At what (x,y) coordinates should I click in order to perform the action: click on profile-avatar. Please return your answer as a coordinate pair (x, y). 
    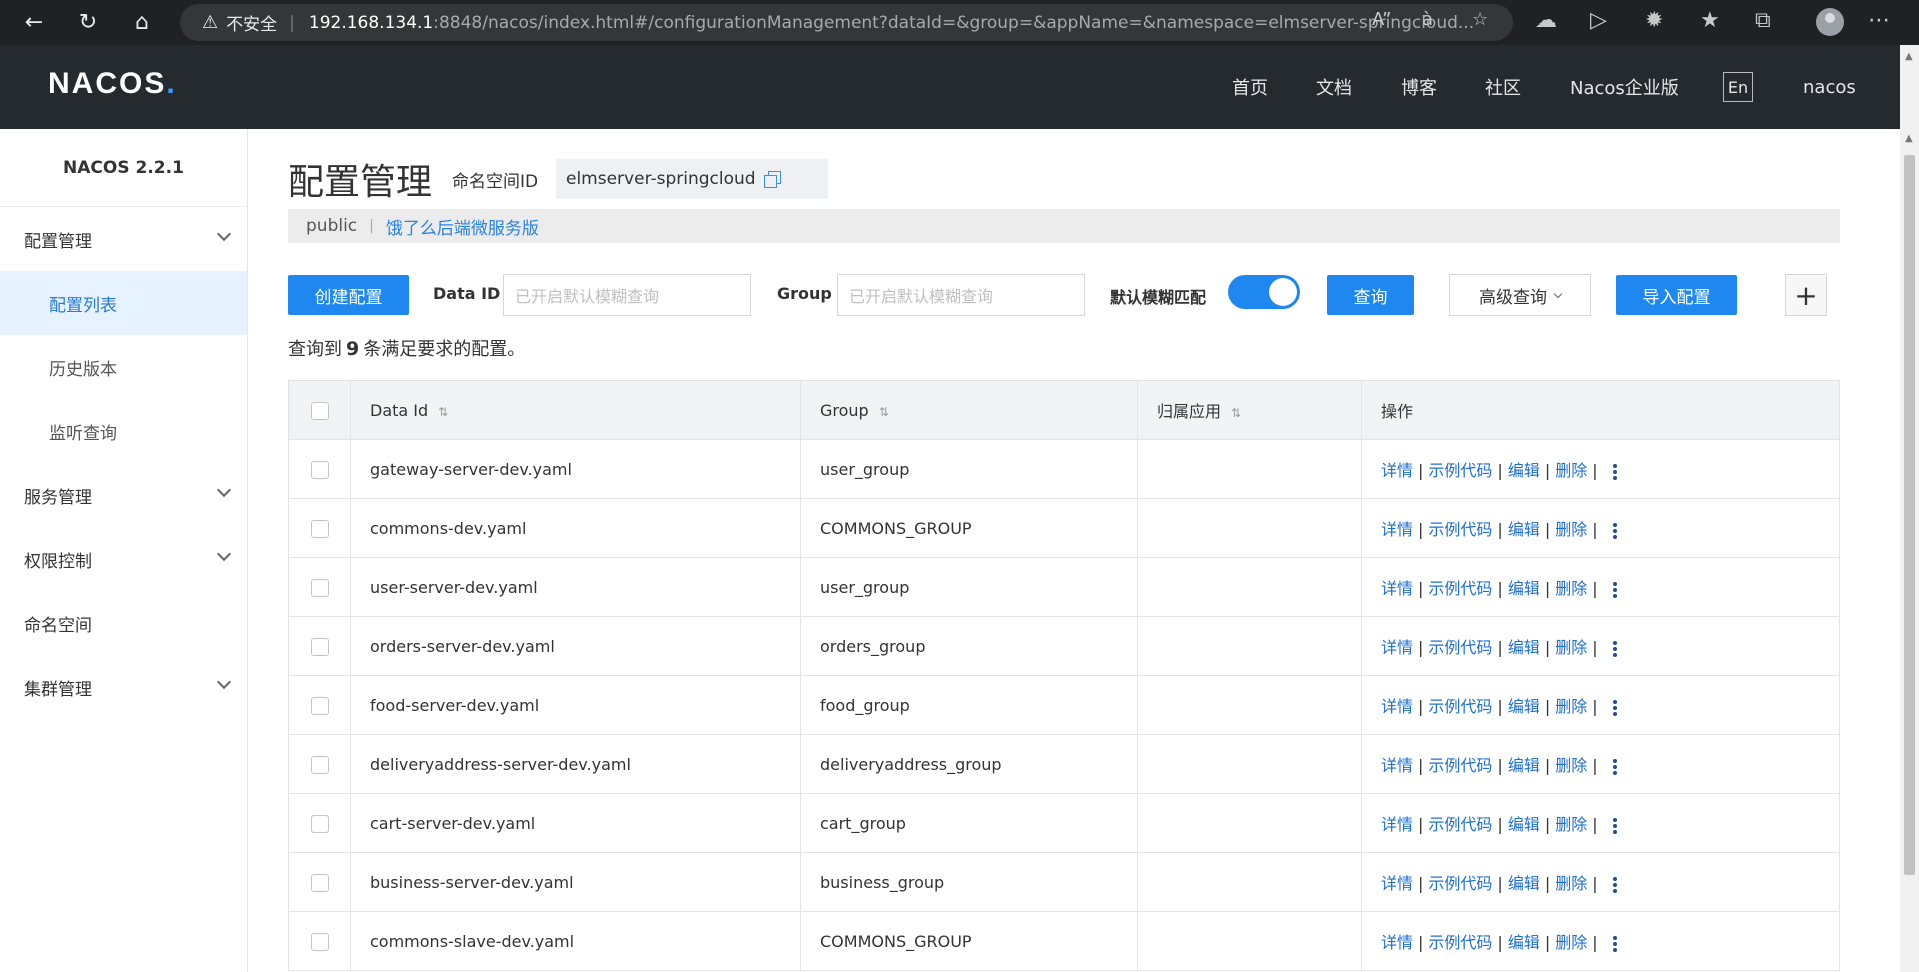
    Looking at the image, I should click on (1830, 22).